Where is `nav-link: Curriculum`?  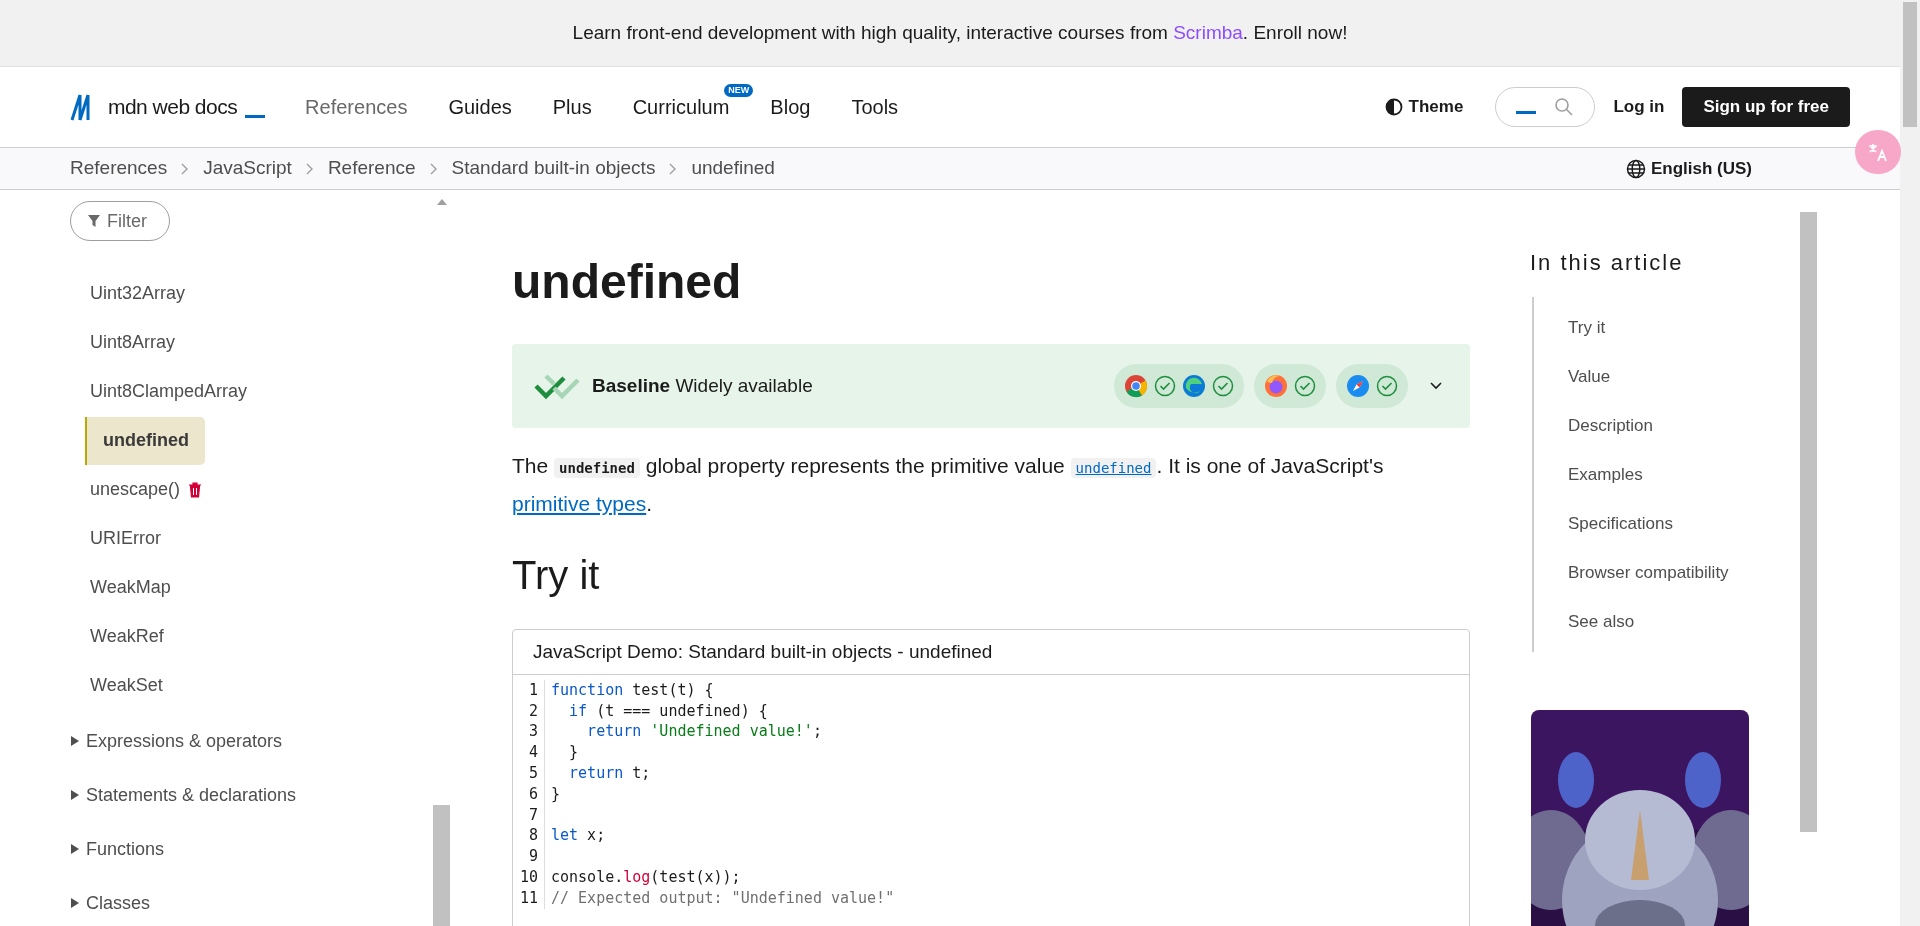
nav-link: Curriculum is located at coordinates (681, 107).